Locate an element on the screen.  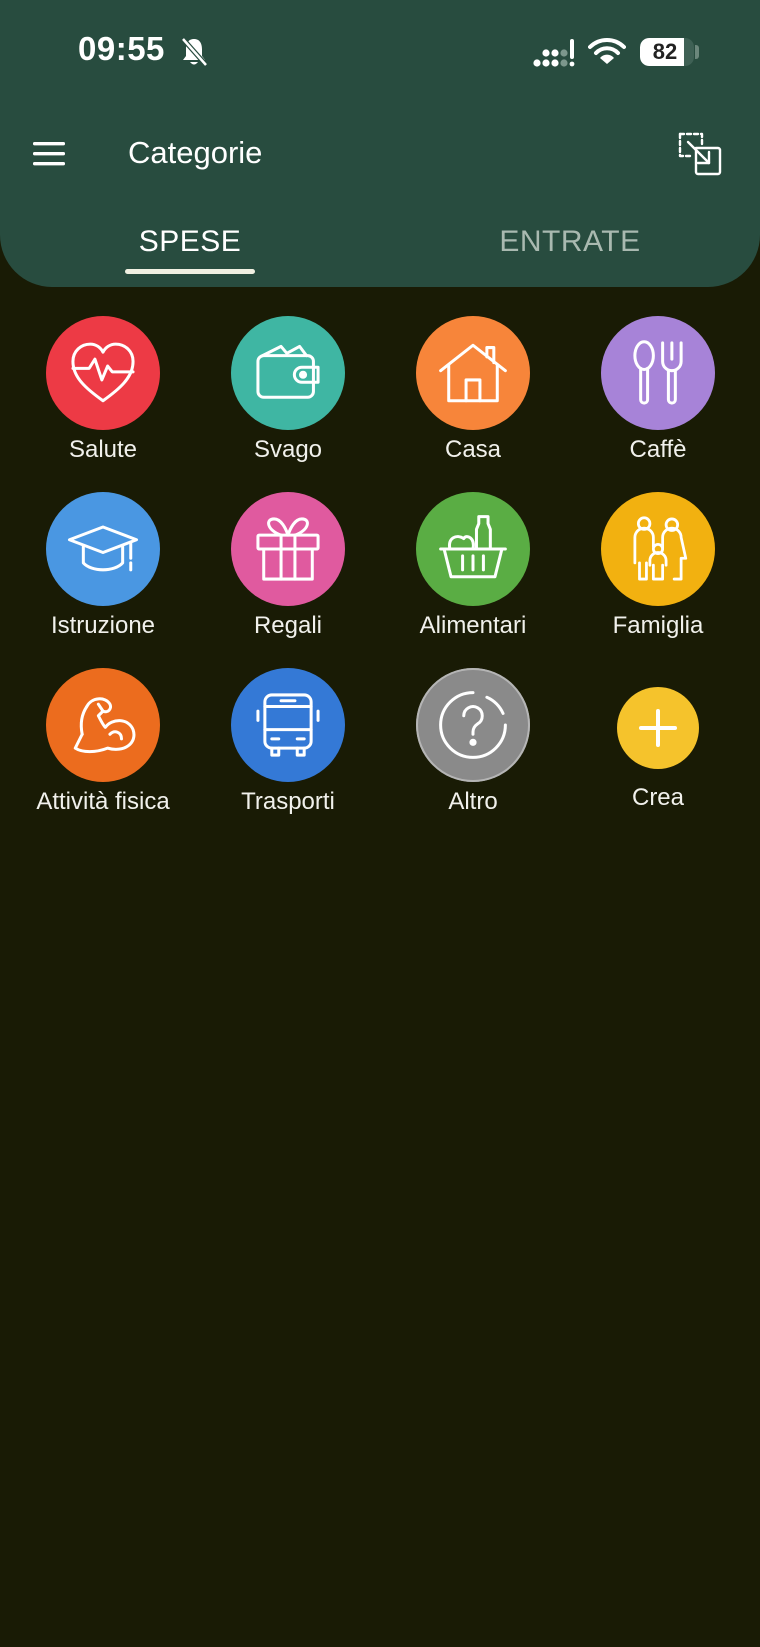
category-attivita-fisica: Attività fisica is located at coordinates (103, 748).